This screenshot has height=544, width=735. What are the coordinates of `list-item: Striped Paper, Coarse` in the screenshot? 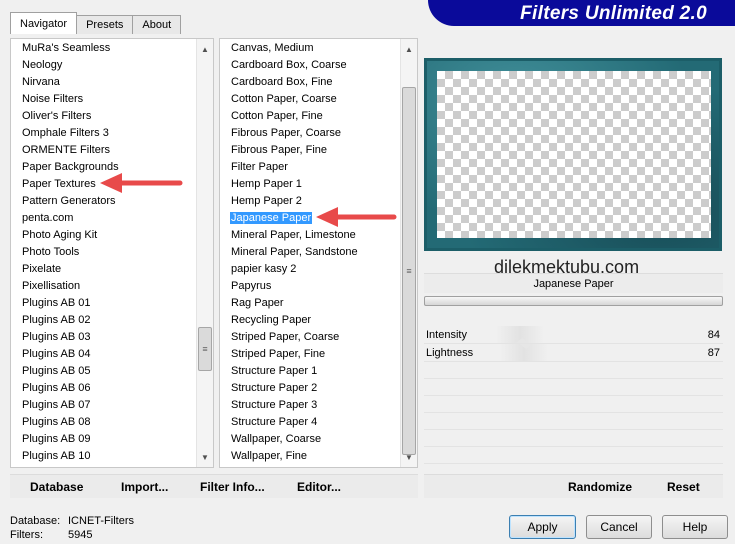 It's located at (310, 337).